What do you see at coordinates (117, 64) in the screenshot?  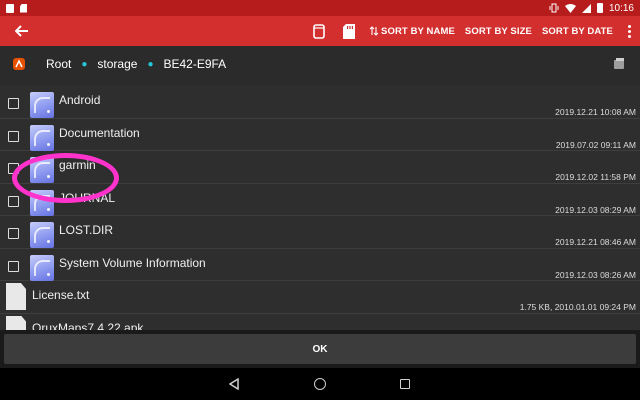 I see `breadcrumb-storage: storage` at bounding box center [117, 64].